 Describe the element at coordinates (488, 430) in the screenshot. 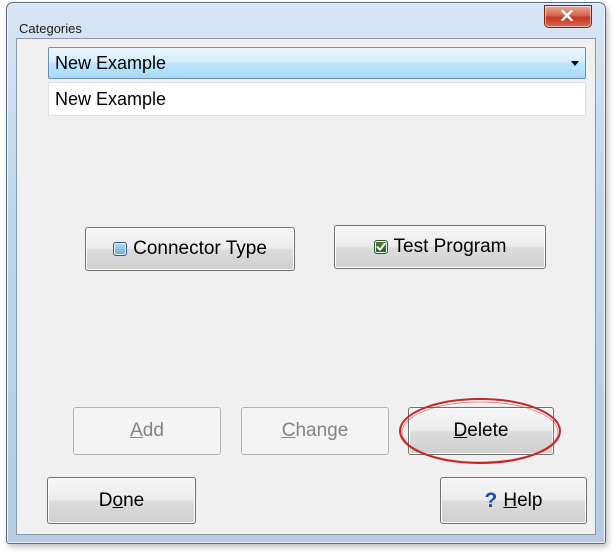

I see `delete-label-rest: elete` at that location.